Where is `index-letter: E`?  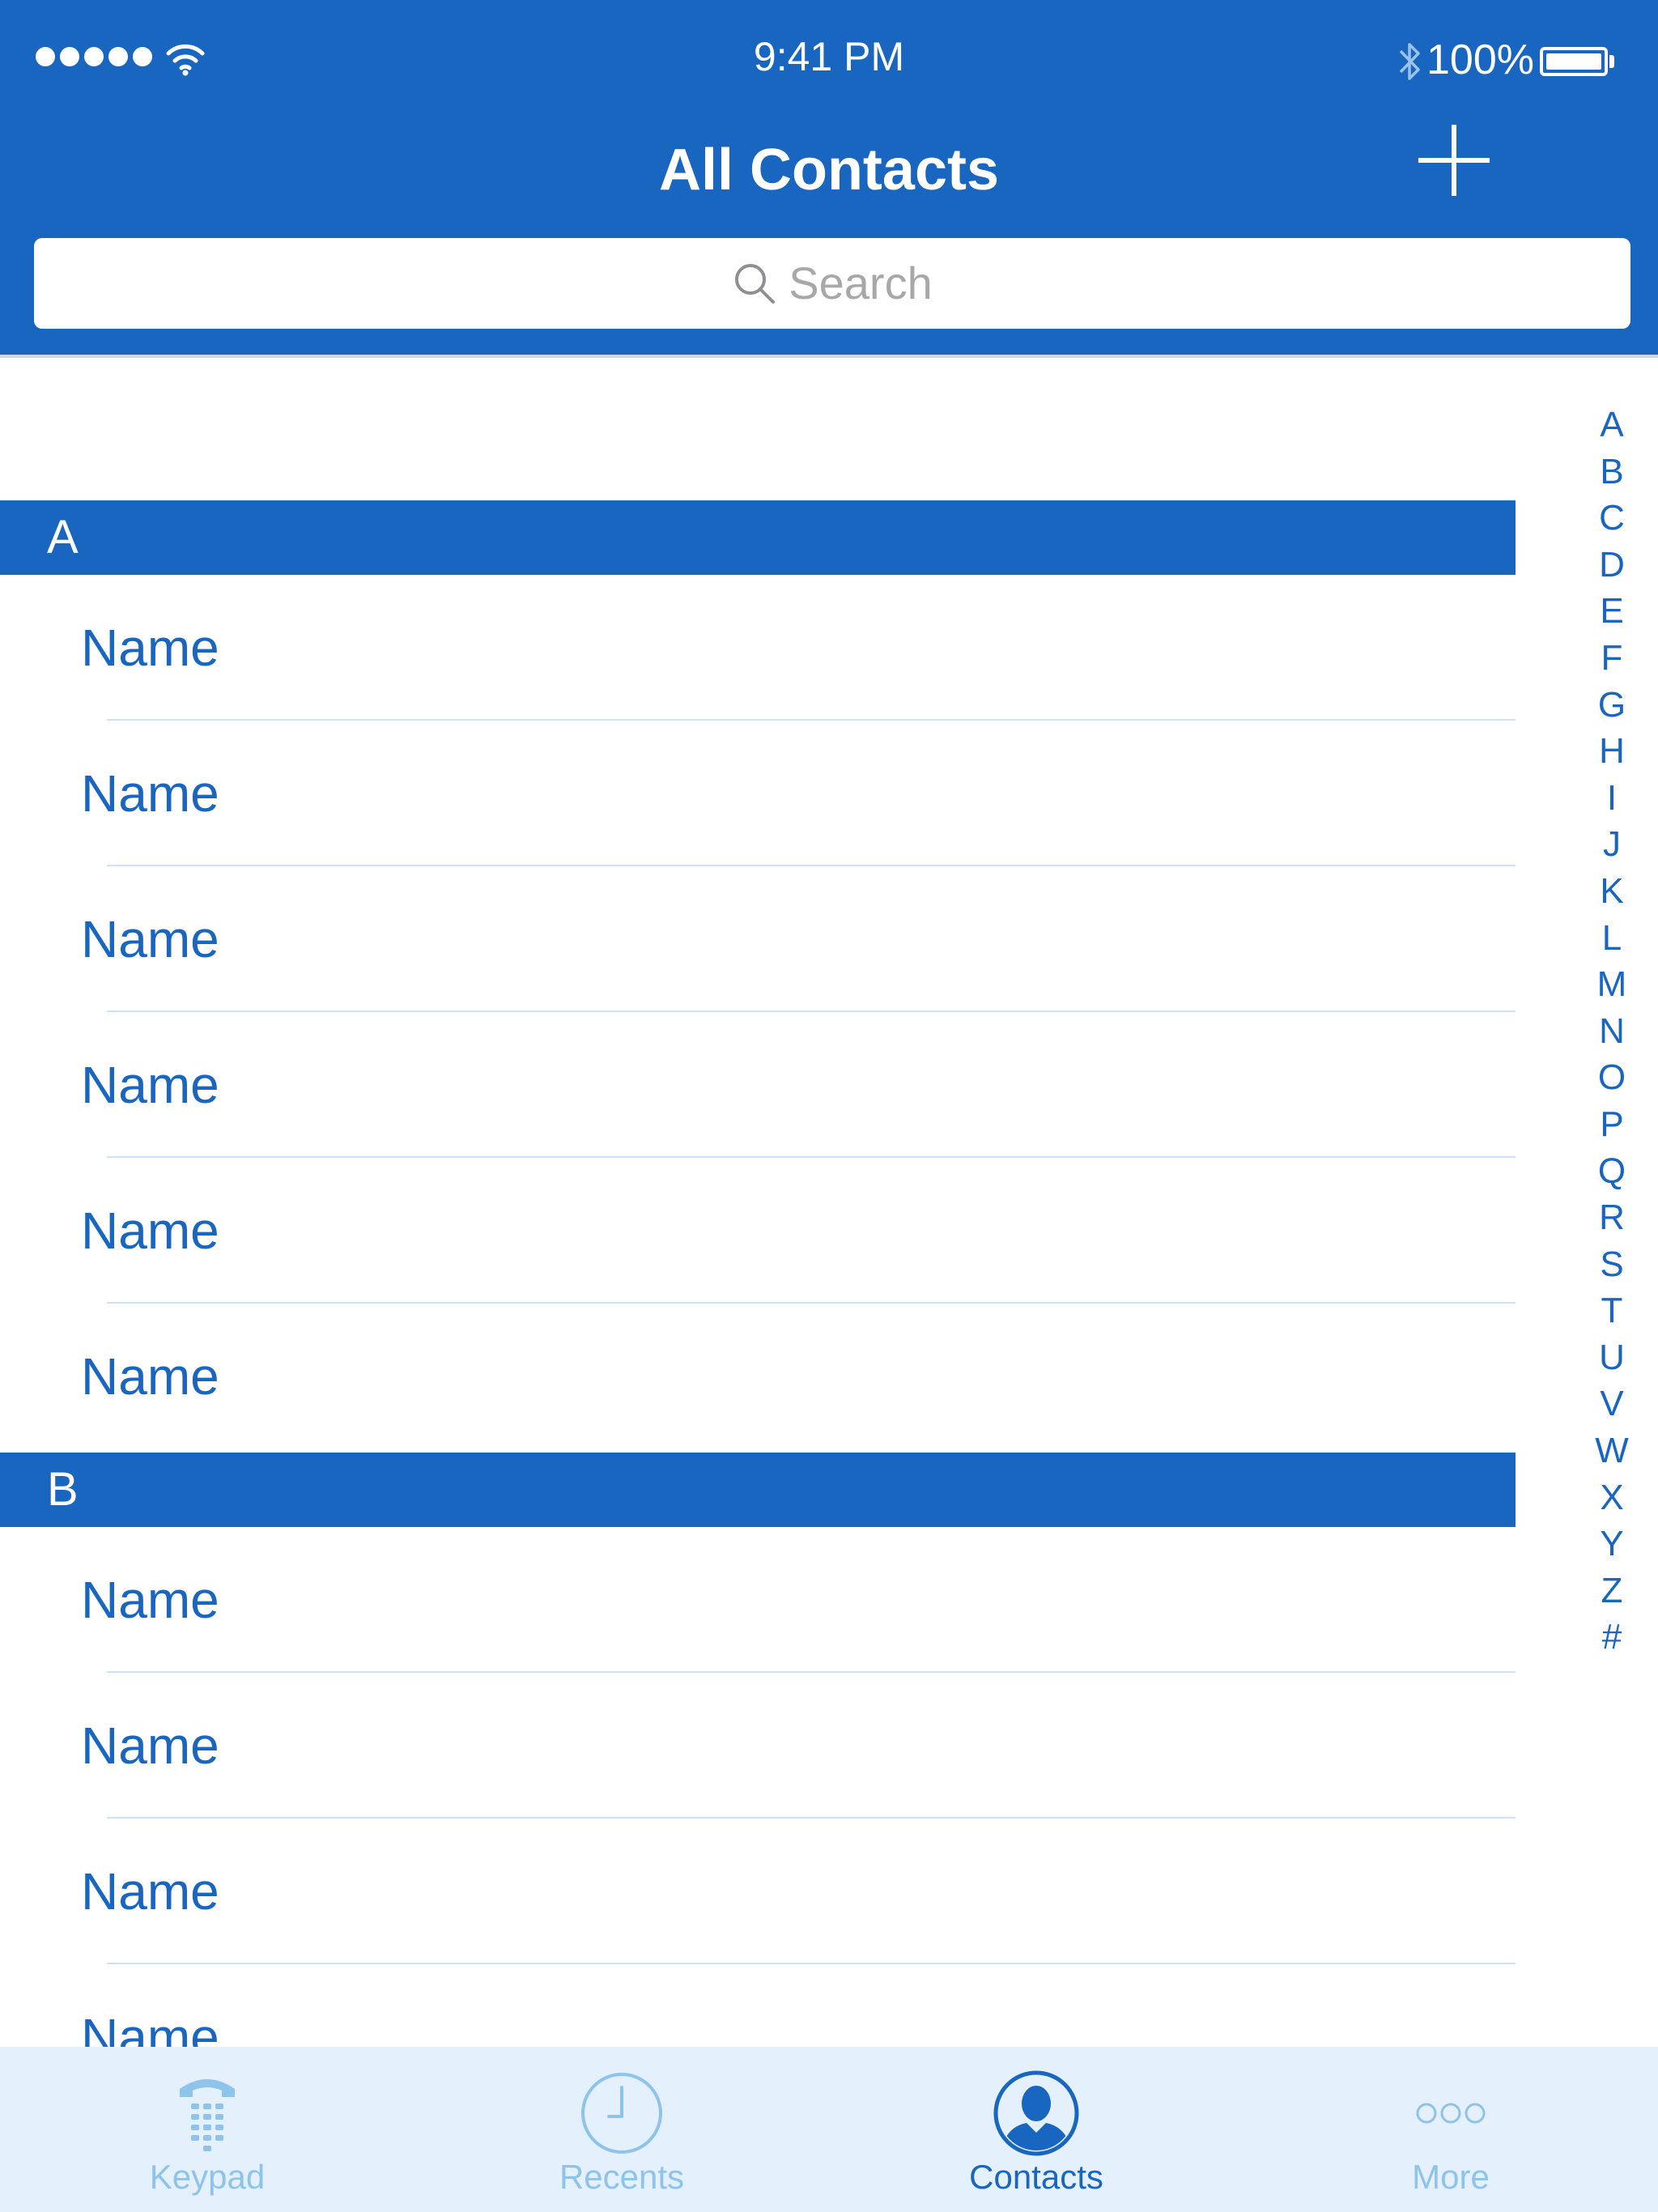 index-letter: E is located at coordinates (1612, 611).